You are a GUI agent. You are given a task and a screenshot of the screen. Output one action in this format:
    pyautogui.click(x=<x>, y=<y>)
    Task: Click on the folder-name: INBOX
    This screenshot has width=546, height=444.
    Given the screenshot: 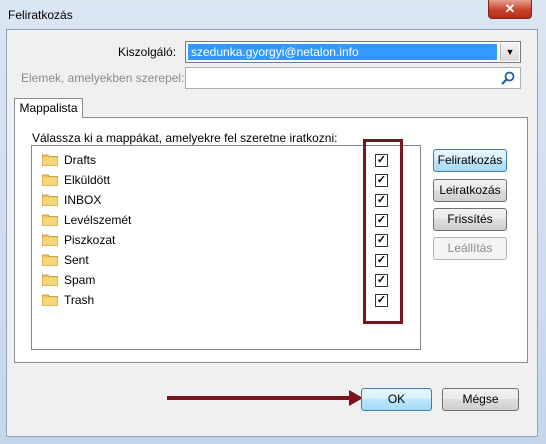 What is the action you would take?
    pyautogui.click(x=83, y=200)
    